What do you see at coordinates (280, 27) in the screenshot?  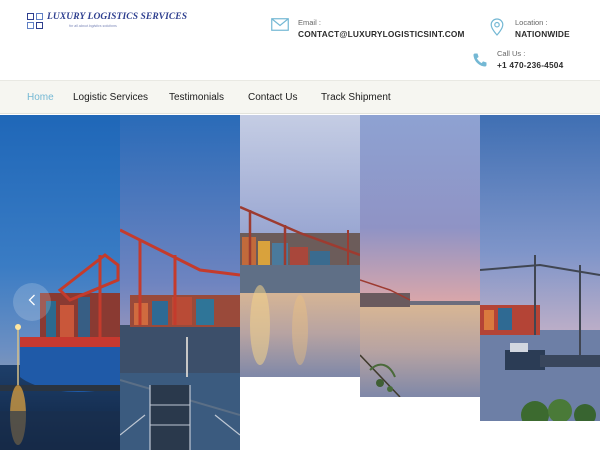 I see `envelope-icon` at bounding box center [280, 27].